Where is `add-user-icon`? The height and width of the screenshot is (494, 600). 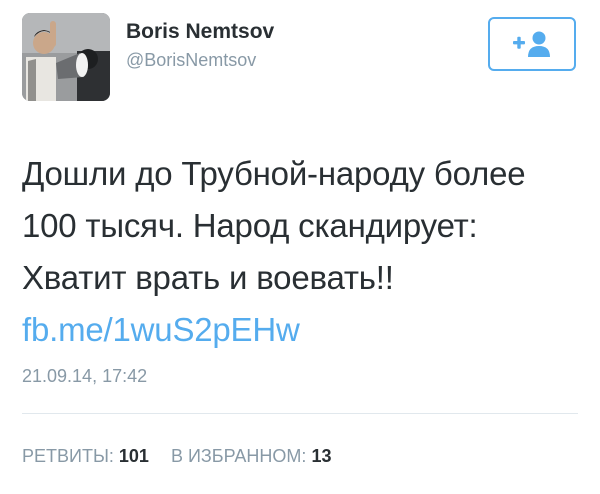 add-user-icon is located at coordinates (531, 44).